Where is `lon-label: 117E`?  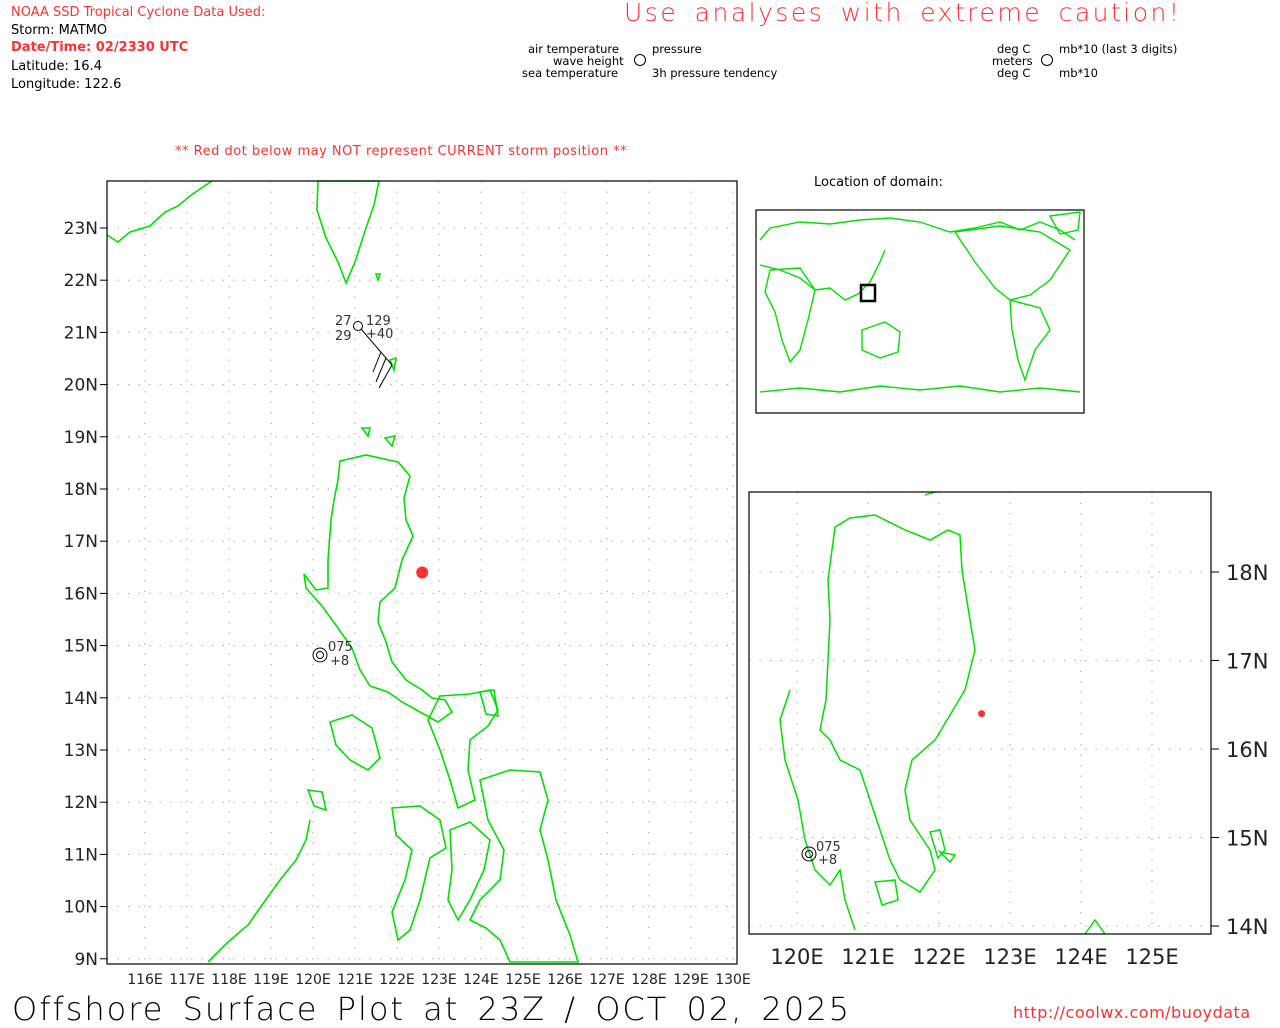
lon-label: 117E is located at coordinates (187, 980).